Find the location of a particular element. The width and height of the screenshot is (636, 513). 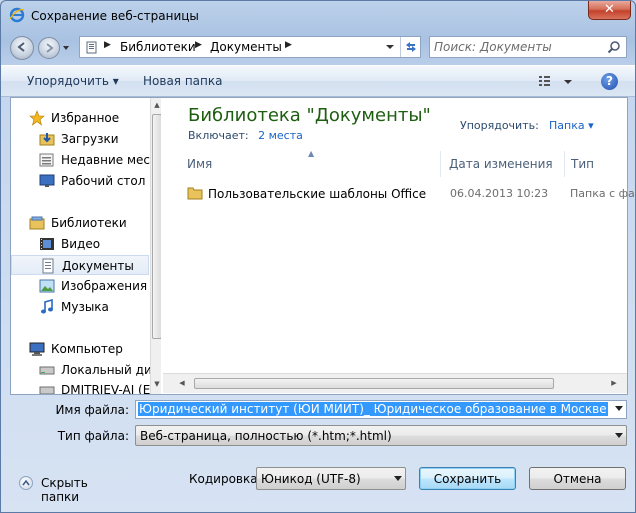

sidebar-item-music: Музыка is located at coordinates (81, 307).